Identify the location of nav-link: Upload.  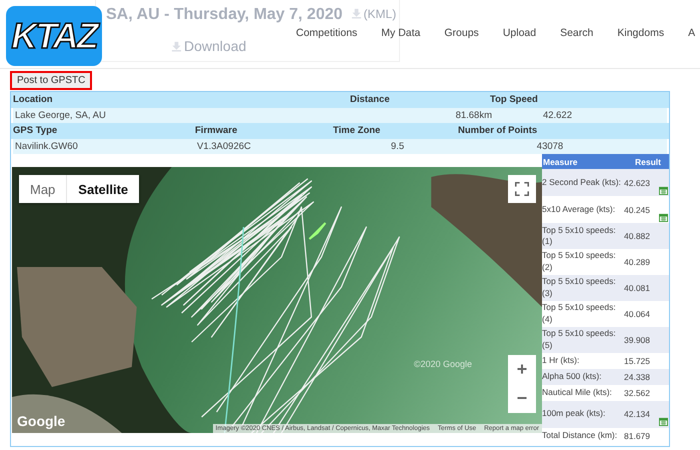
(519, 33).